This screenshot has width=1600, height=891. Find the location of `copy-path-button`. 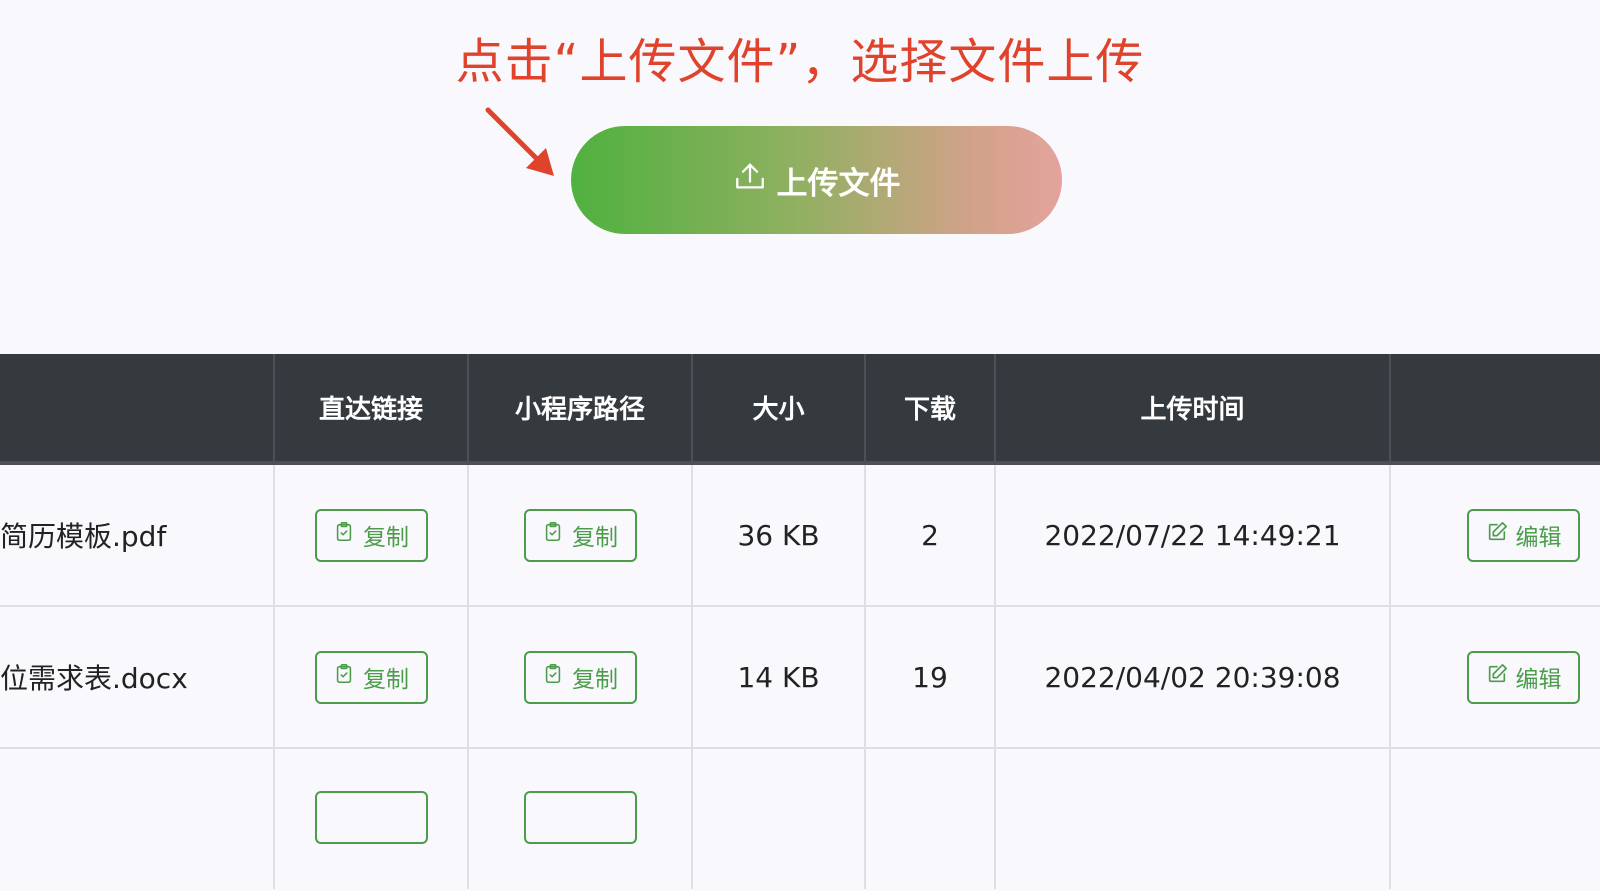

copy-path-button is located at coordinates (580, 817).